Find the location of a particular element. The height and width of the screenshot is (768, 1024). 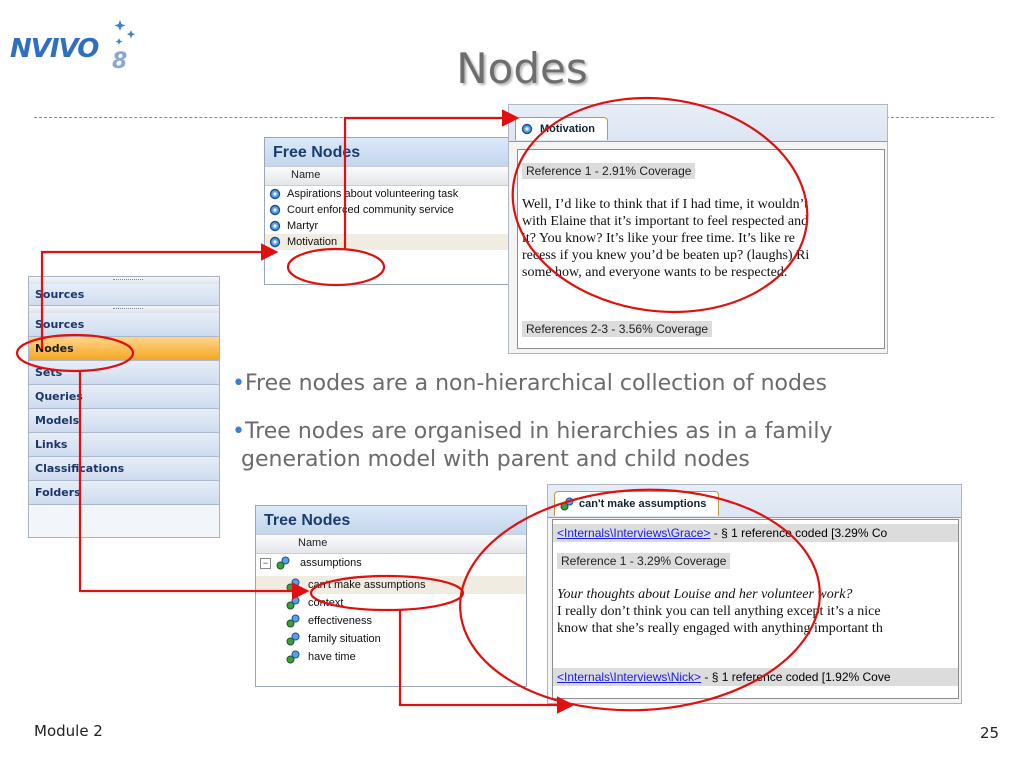

highlight-ellipse-cant-make-assumptions is located at coordinates (387, 593).